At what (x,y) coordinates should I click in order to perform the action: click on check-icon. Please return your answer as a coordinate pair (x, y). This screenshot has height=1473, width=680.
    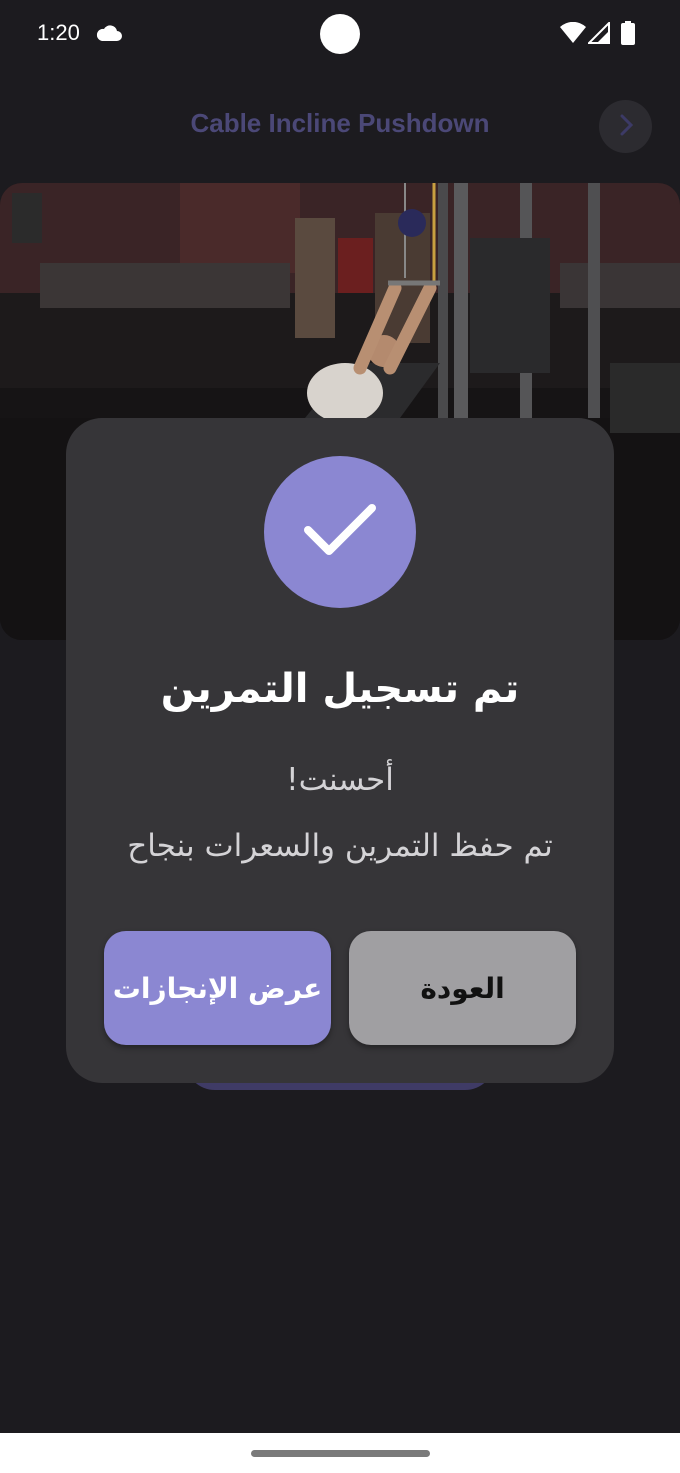
    Looking at the image, I should click on (340, 532).